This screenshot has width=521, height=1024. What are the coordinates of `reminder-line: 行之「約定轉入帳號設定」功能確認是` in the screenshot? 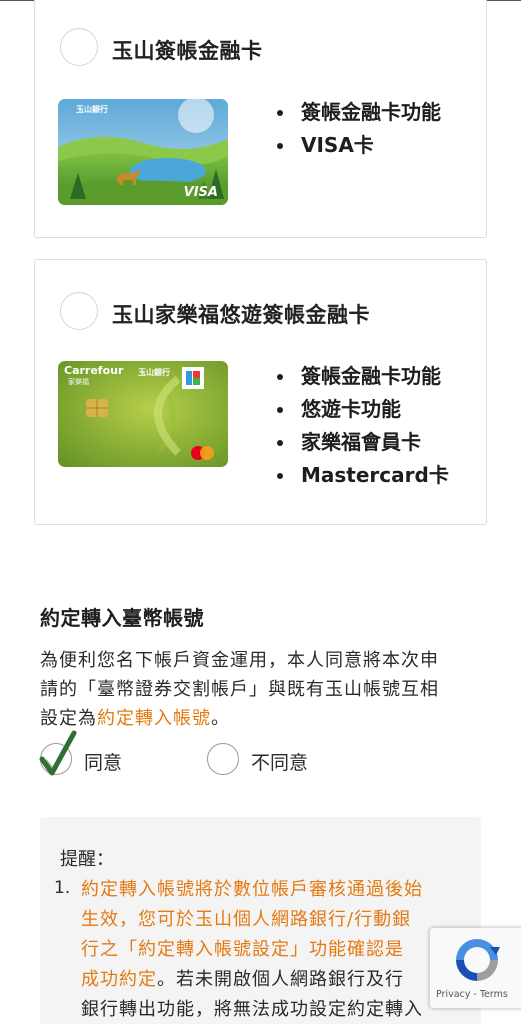 It's located at (242, 949).